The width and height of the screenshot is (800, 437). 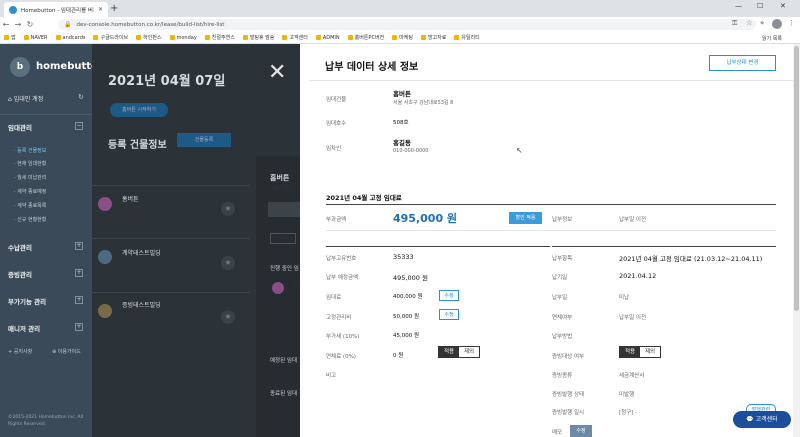 What do you see at coordinates (581, 431) in the screenshot?
I see `edit-memo-button: 수정` at bounding box center [581, 431].